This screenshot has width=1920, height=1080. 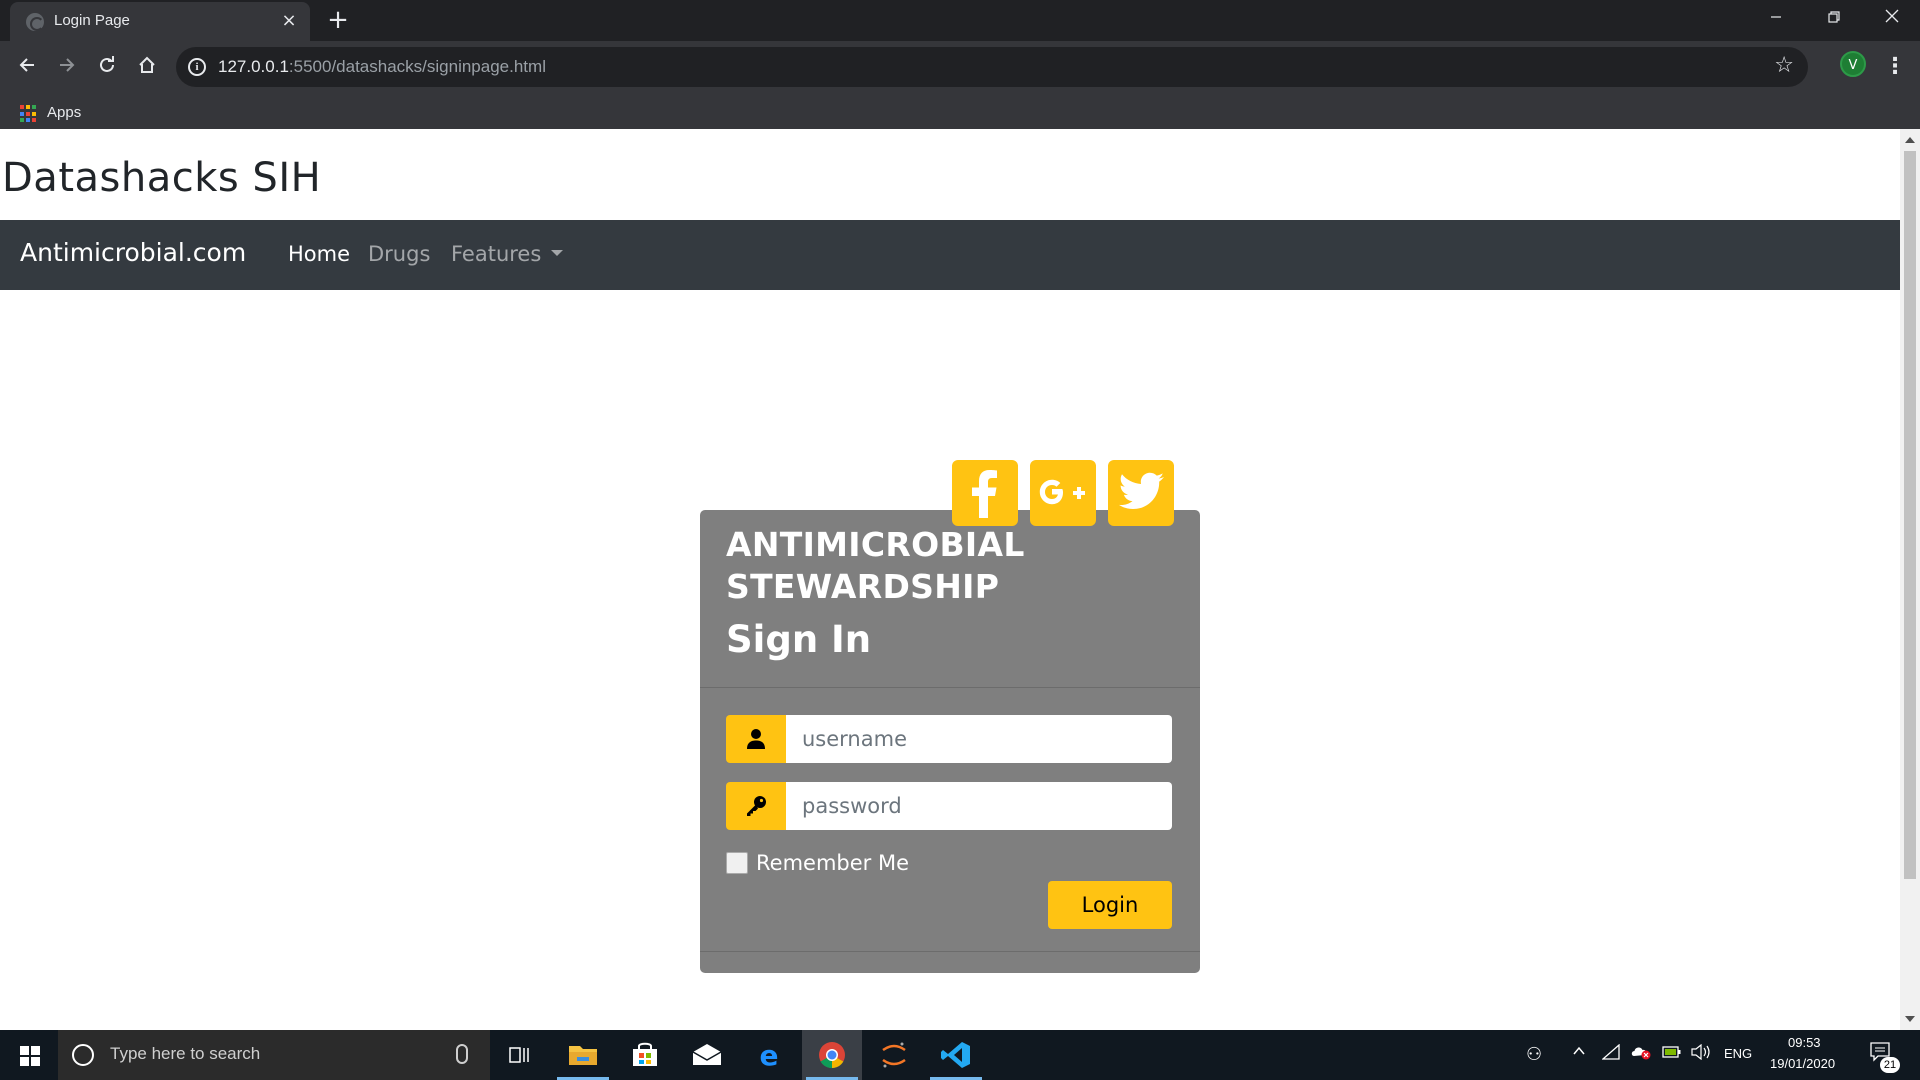 I want to click on globe-icon, so click(x=35, y=22).